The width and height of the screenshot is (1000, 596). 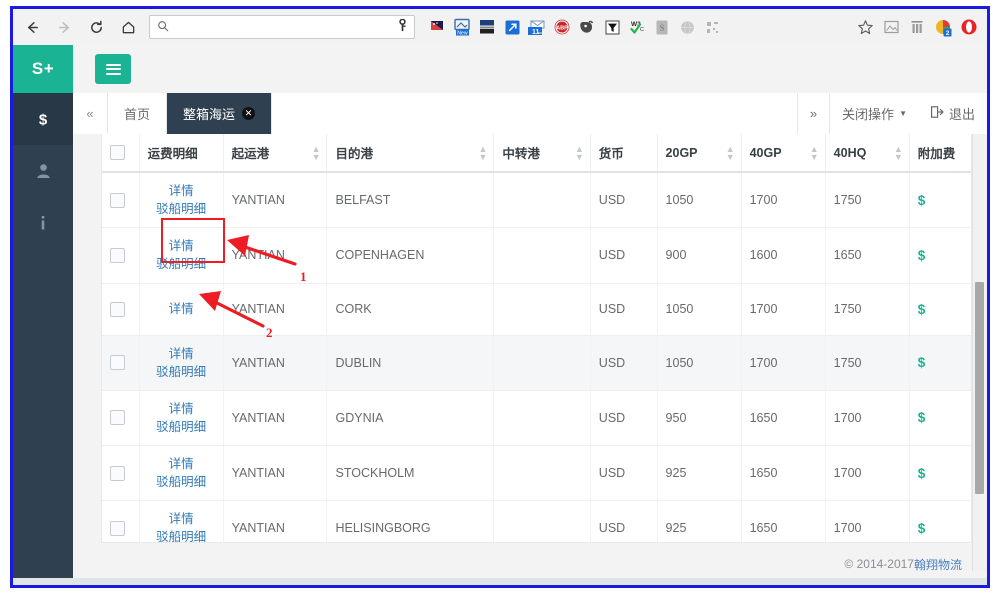 I want to click on cell-pol: YANTIAN, so click(x=275, y=255).